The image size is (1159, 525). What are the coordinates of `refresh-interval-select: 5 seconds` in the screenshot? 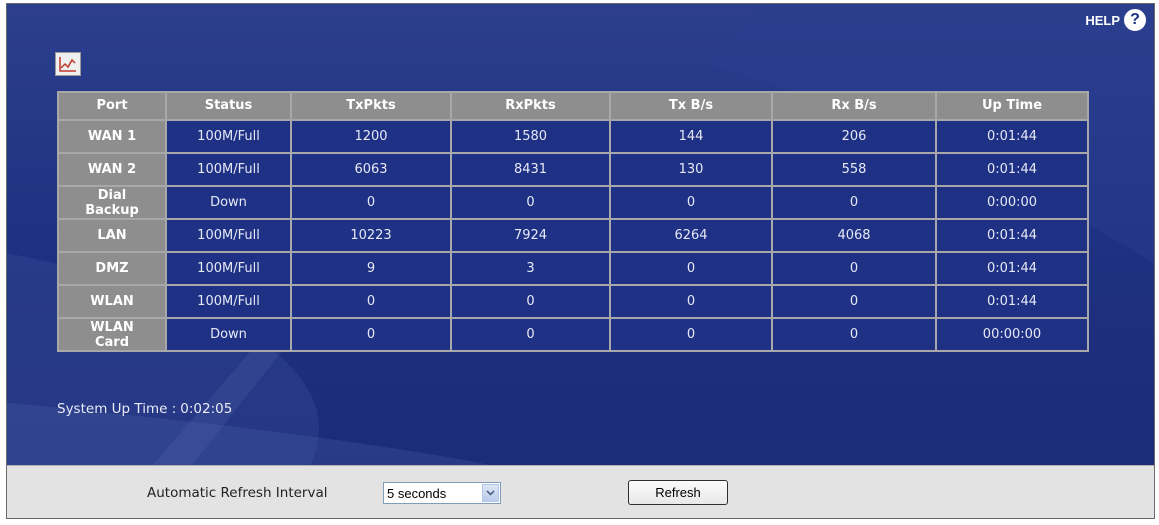 It's located at (442, 493).